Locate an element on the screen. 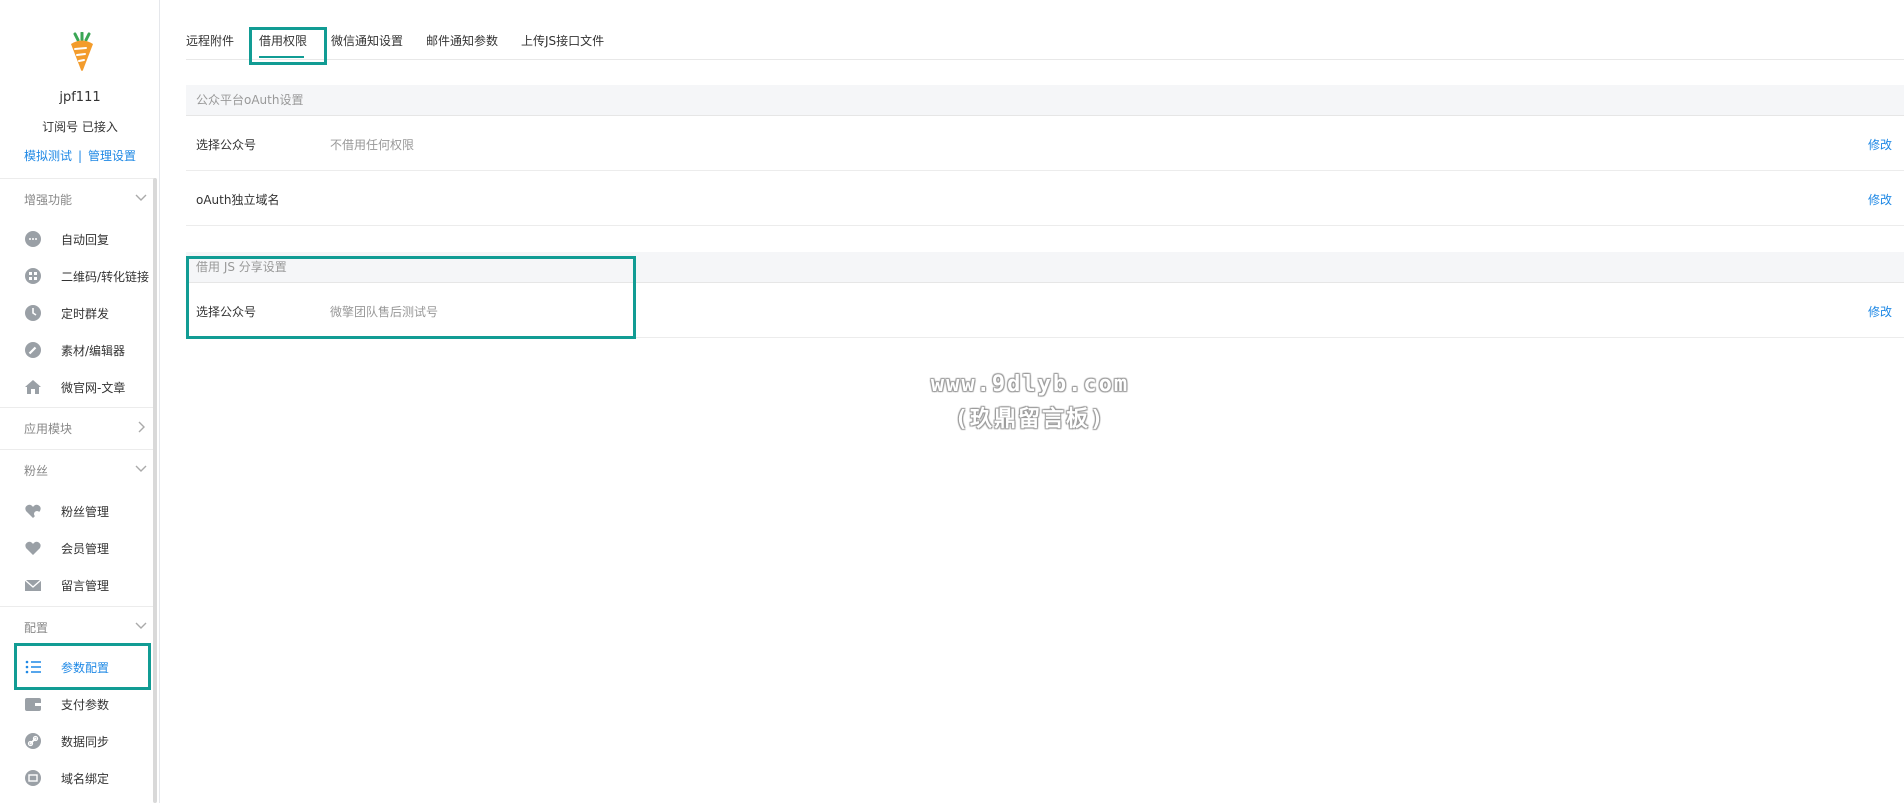 The width and height of the screenshot is (1904, 803). sidebar-item-auto-reply: 自动回复 is located at coordinates (78, 238).